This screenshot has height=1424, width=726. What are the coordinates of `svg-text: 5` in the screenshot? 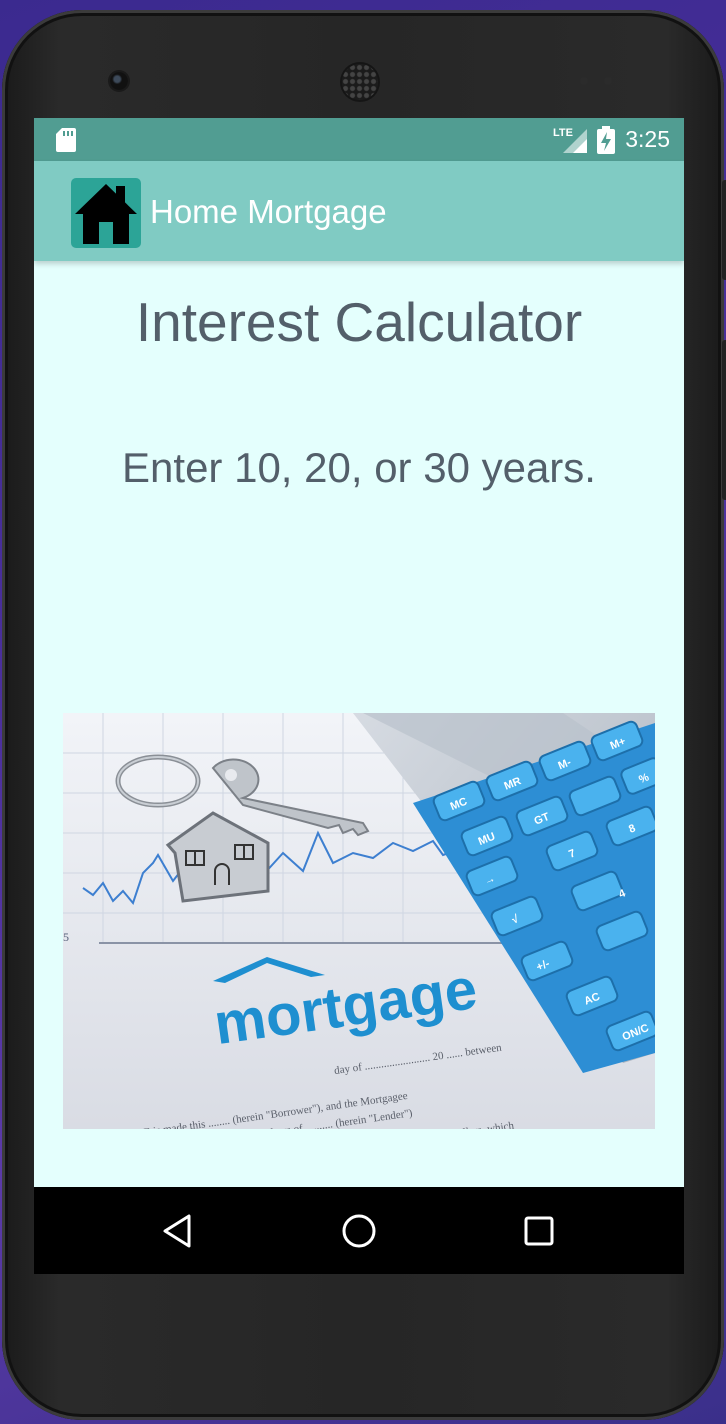 It's located at (66, 937).